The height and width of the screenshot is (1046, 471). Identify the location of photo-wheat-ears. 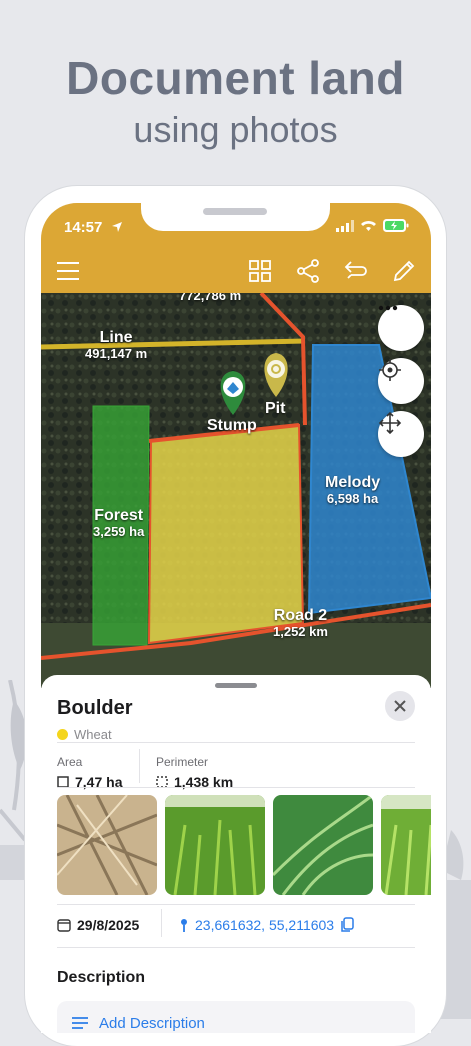
(107, 845).